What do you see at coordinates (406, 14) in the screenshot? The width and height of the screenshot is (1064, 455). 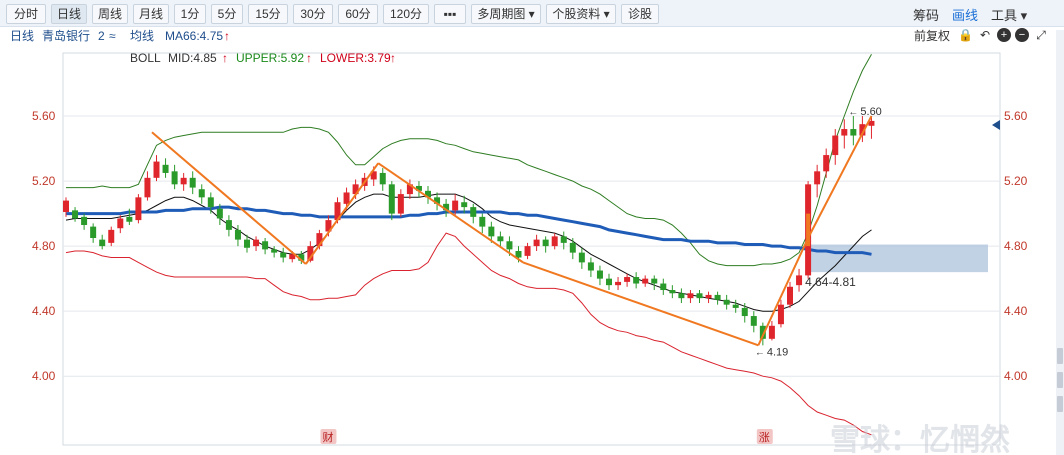 I see `tab-120min: 120分` at bounding box center [406, 14].